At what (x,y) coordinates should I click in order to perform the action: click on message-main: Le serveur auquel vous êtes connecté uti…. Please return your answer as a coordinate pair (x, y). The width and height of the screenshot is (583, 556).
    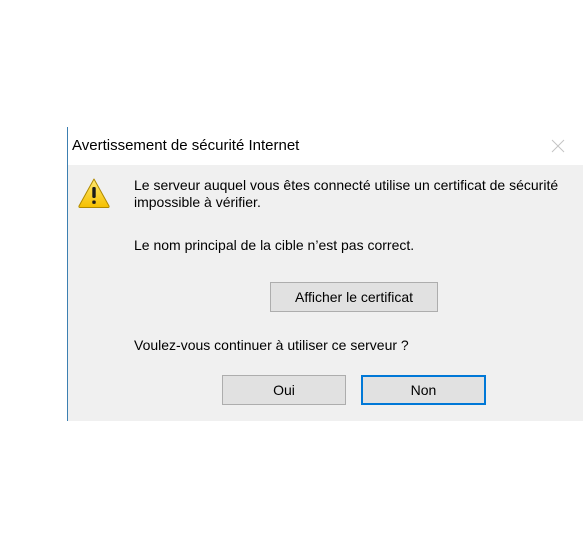
    Looking at the image, I should click on (346, 193).